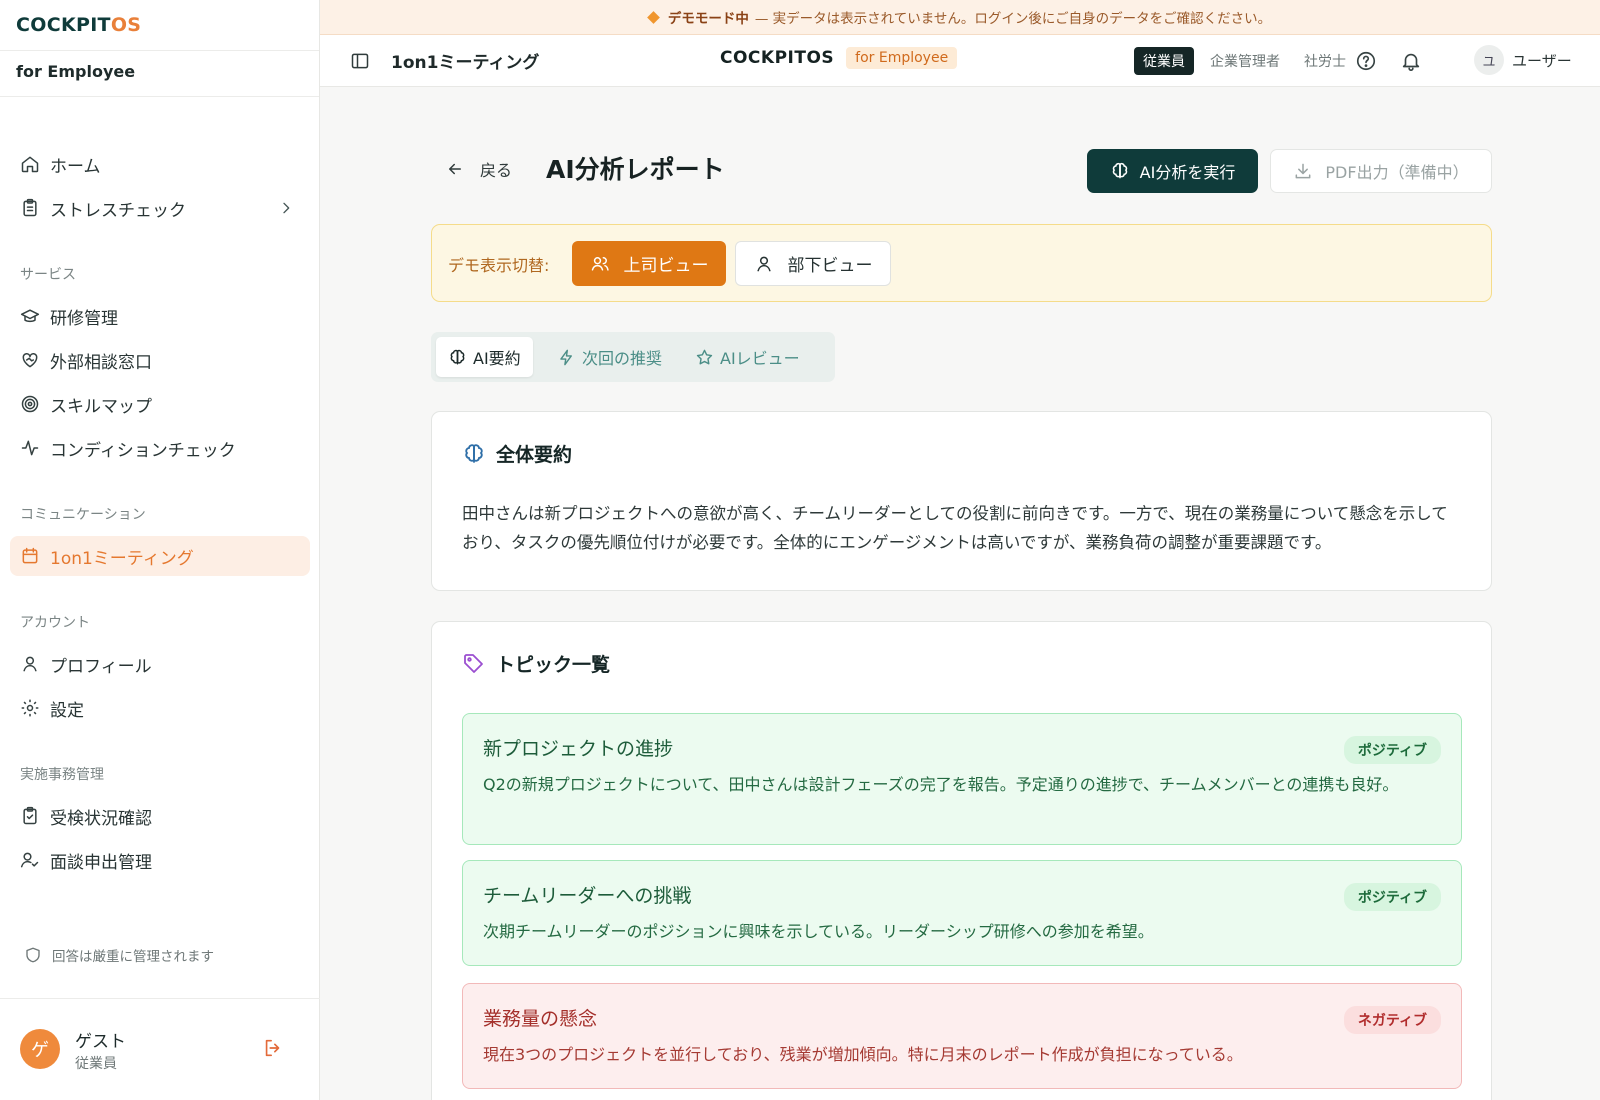 The image size is (1600, 1100). Describe the element at coordinates (286, 208) in the screenshot. I see `chevron-right-icon` at that location.